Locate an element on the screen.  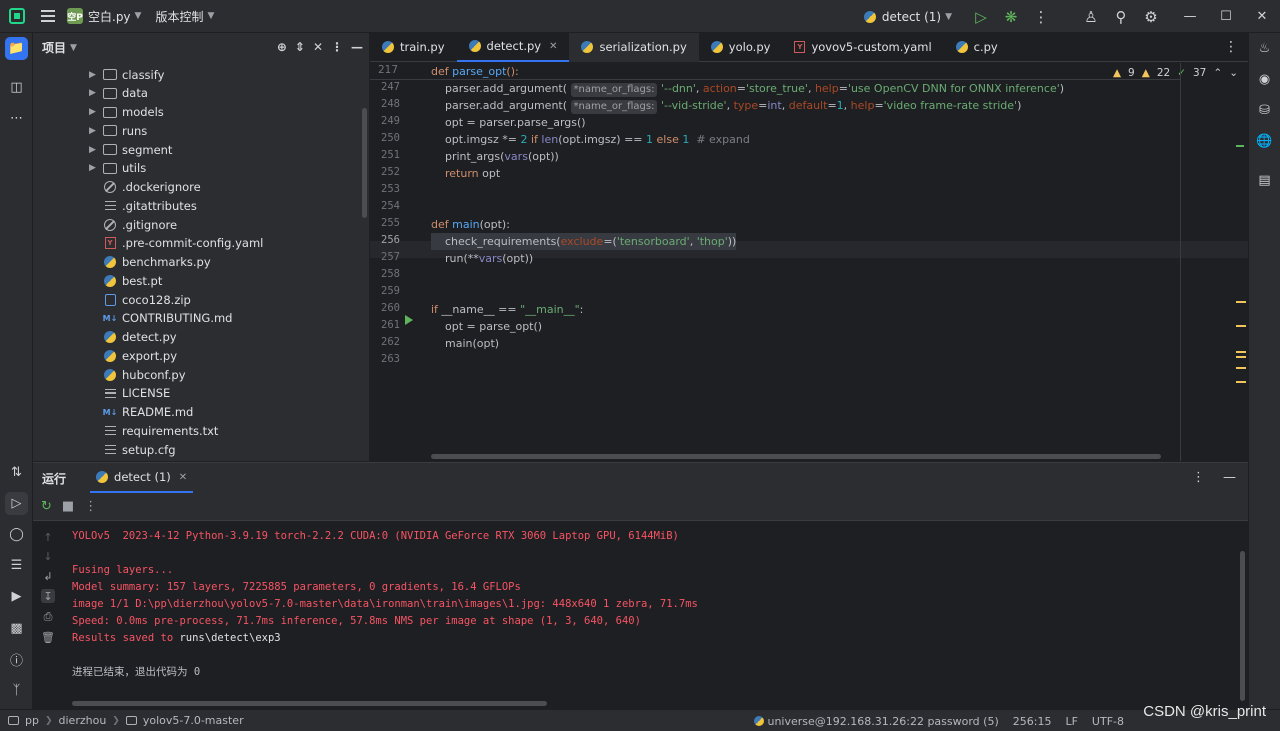
scroll-to-end-icon: ↧ is located at coordinates (48, 596).